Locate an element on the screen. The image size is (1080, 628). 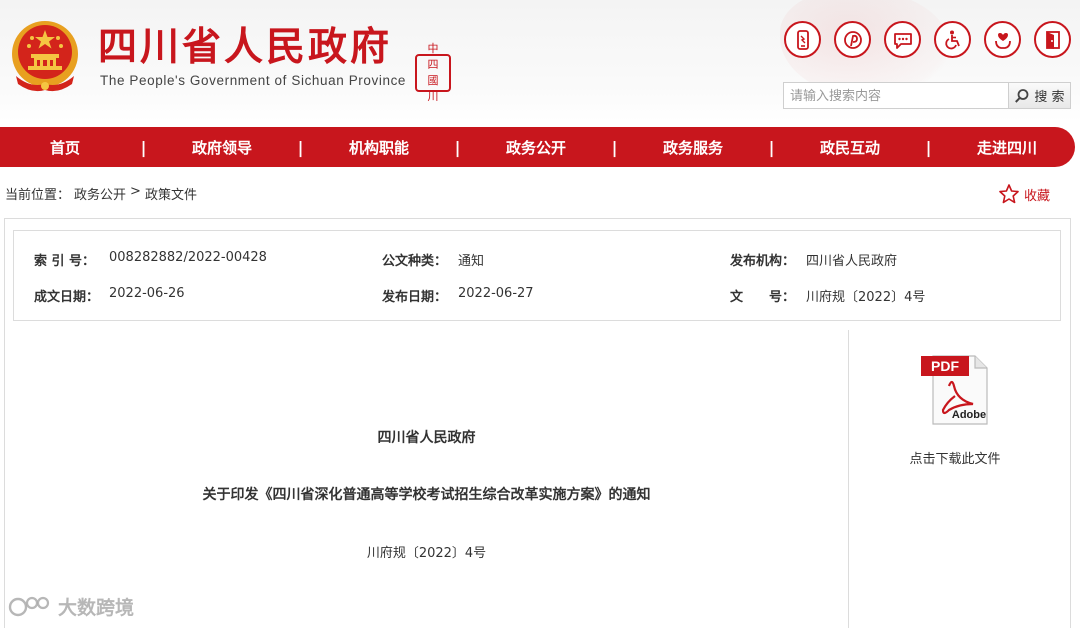
toolbar-icons is located at coordinates (927, 40).